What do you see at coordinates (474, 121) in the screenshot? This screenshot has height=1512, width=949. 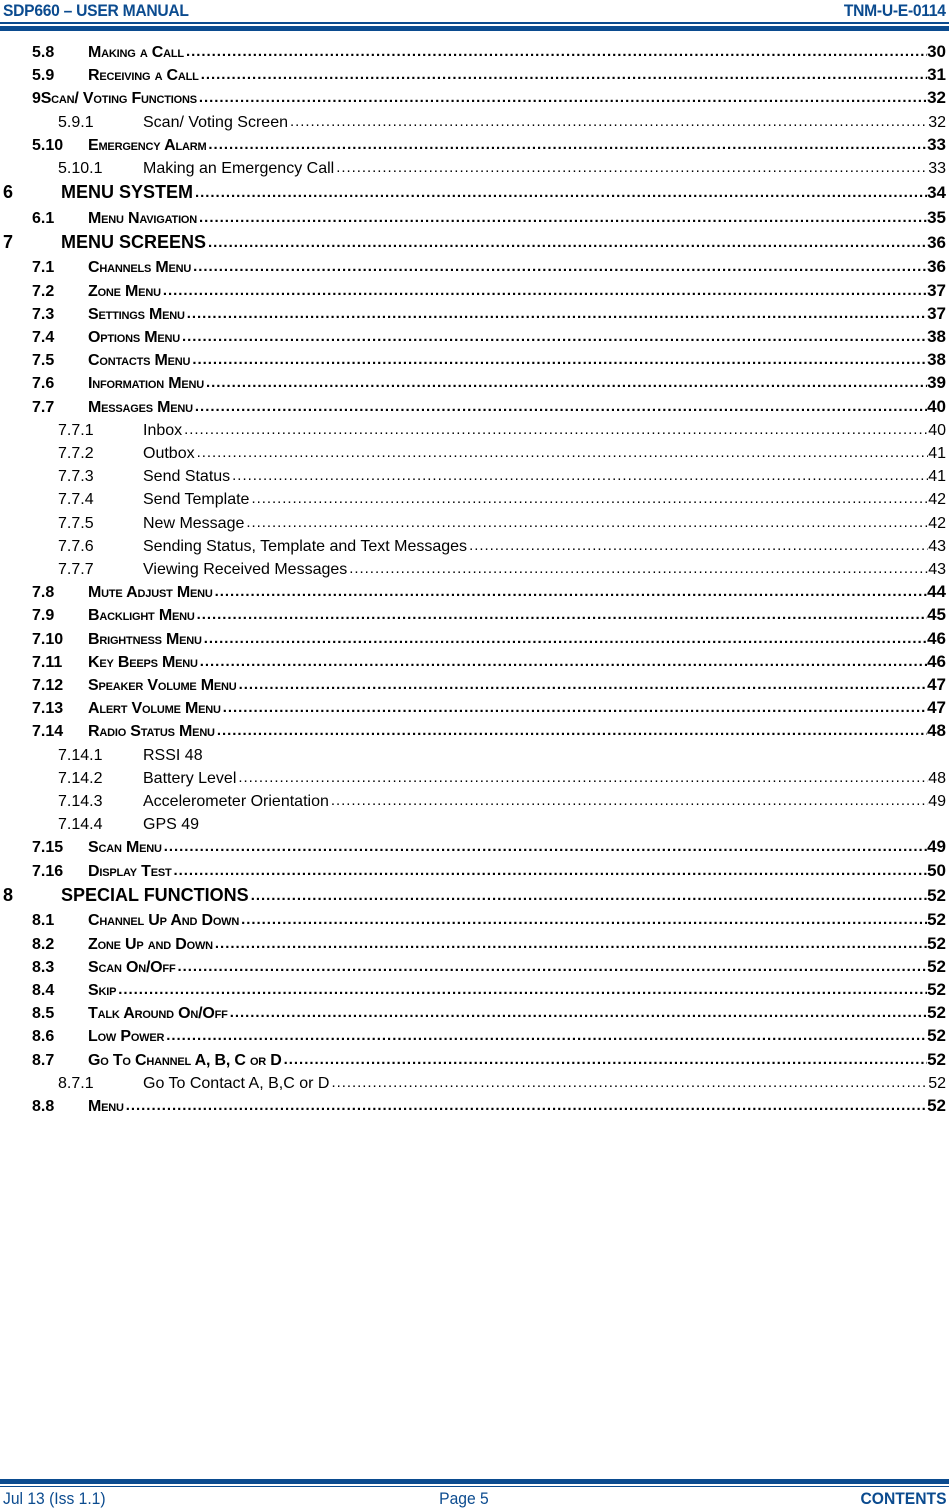 I see `toc-entry: 5.9.1 Scan/ Voting Screen 32` at bounding box center [474, 121].